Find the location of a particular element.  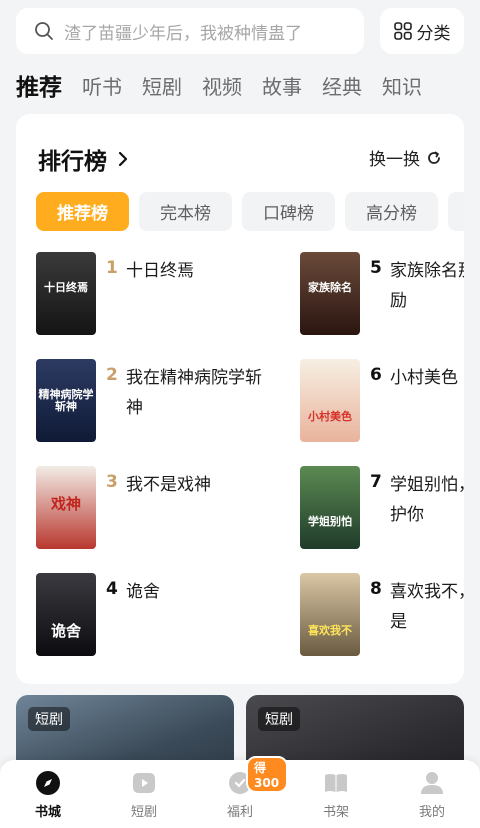

tab-short-drama: 短剧 is located at coordinates (162, 85).